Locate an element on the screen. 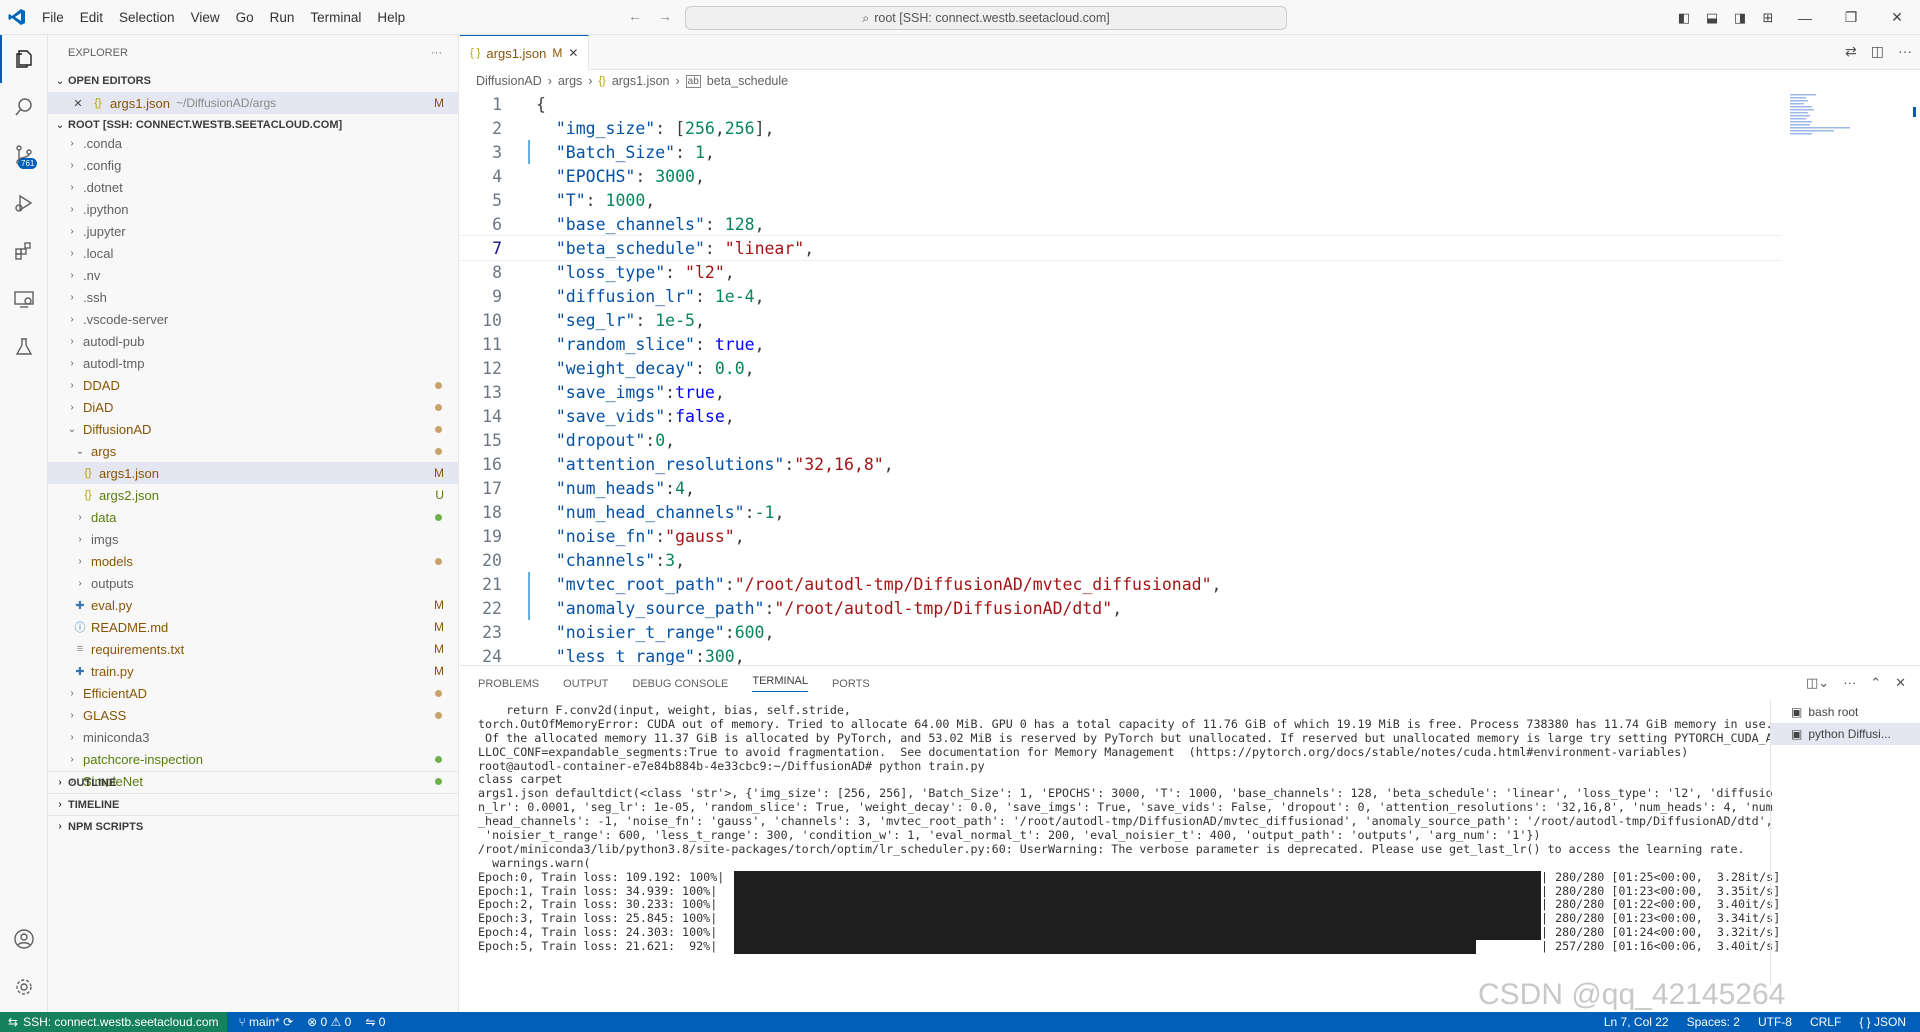  language-mode: { } JSON is located at coordinates (1882, 1022).